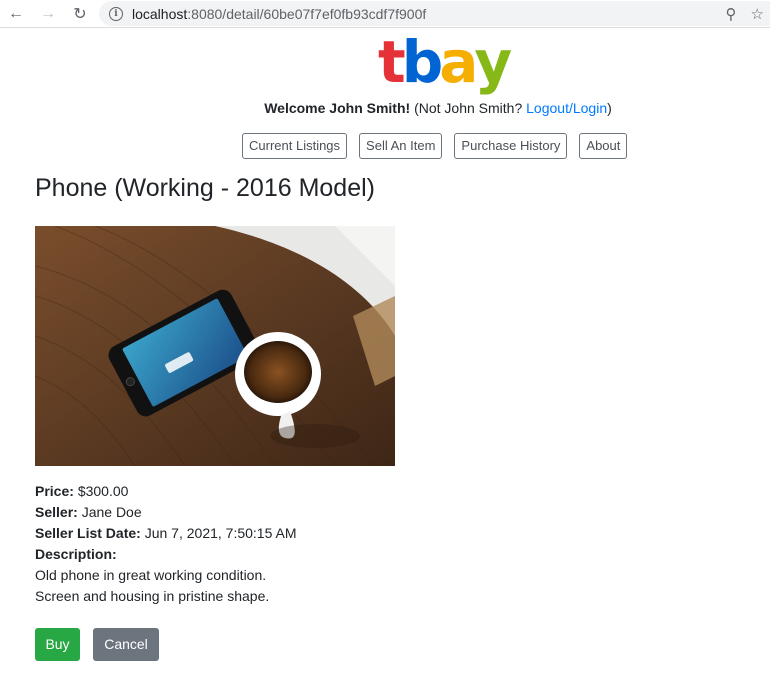 Image resolution: width=770 pixels, height=676 pixels. What do you see at coordinates (152, 596) in the screenshot?
I see `description-line: Screen and housing in pristine shape.` at bounding box center [152, 596].